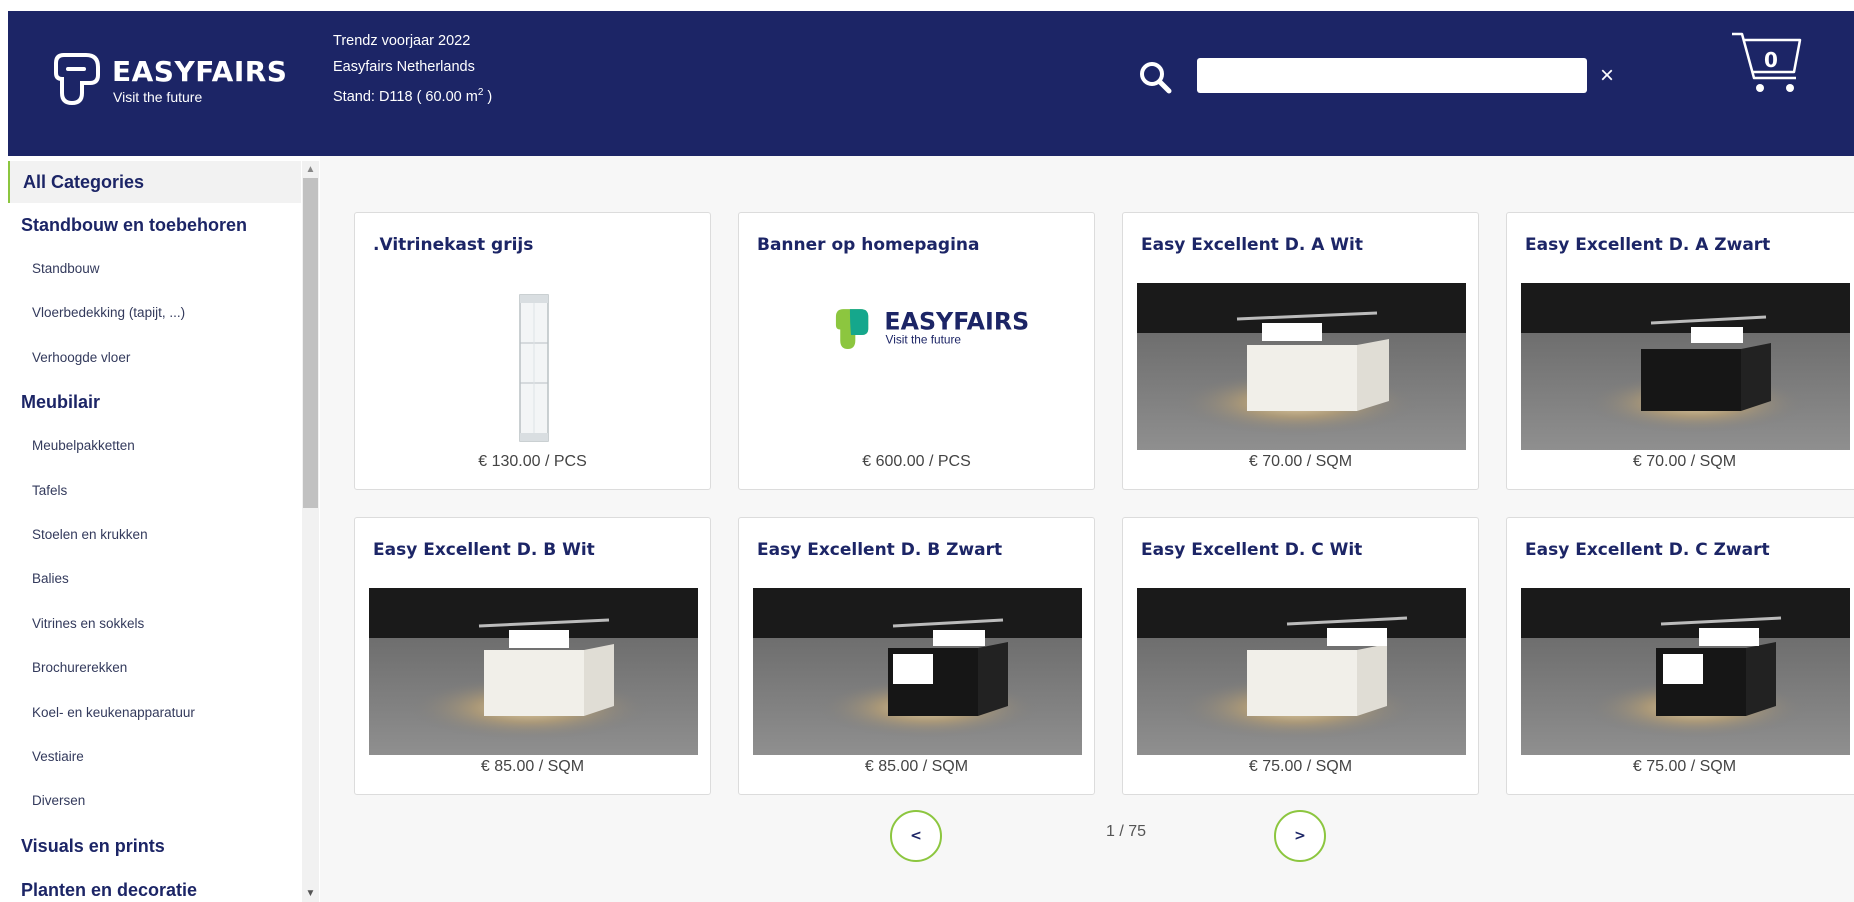 This screenshot has height=902, width=1854. What do you see at coordinates (1647, 550) in the screenshot?
I see `product-title: Easy Excellent D. C Zwart` at bounding box center [1647, 550].